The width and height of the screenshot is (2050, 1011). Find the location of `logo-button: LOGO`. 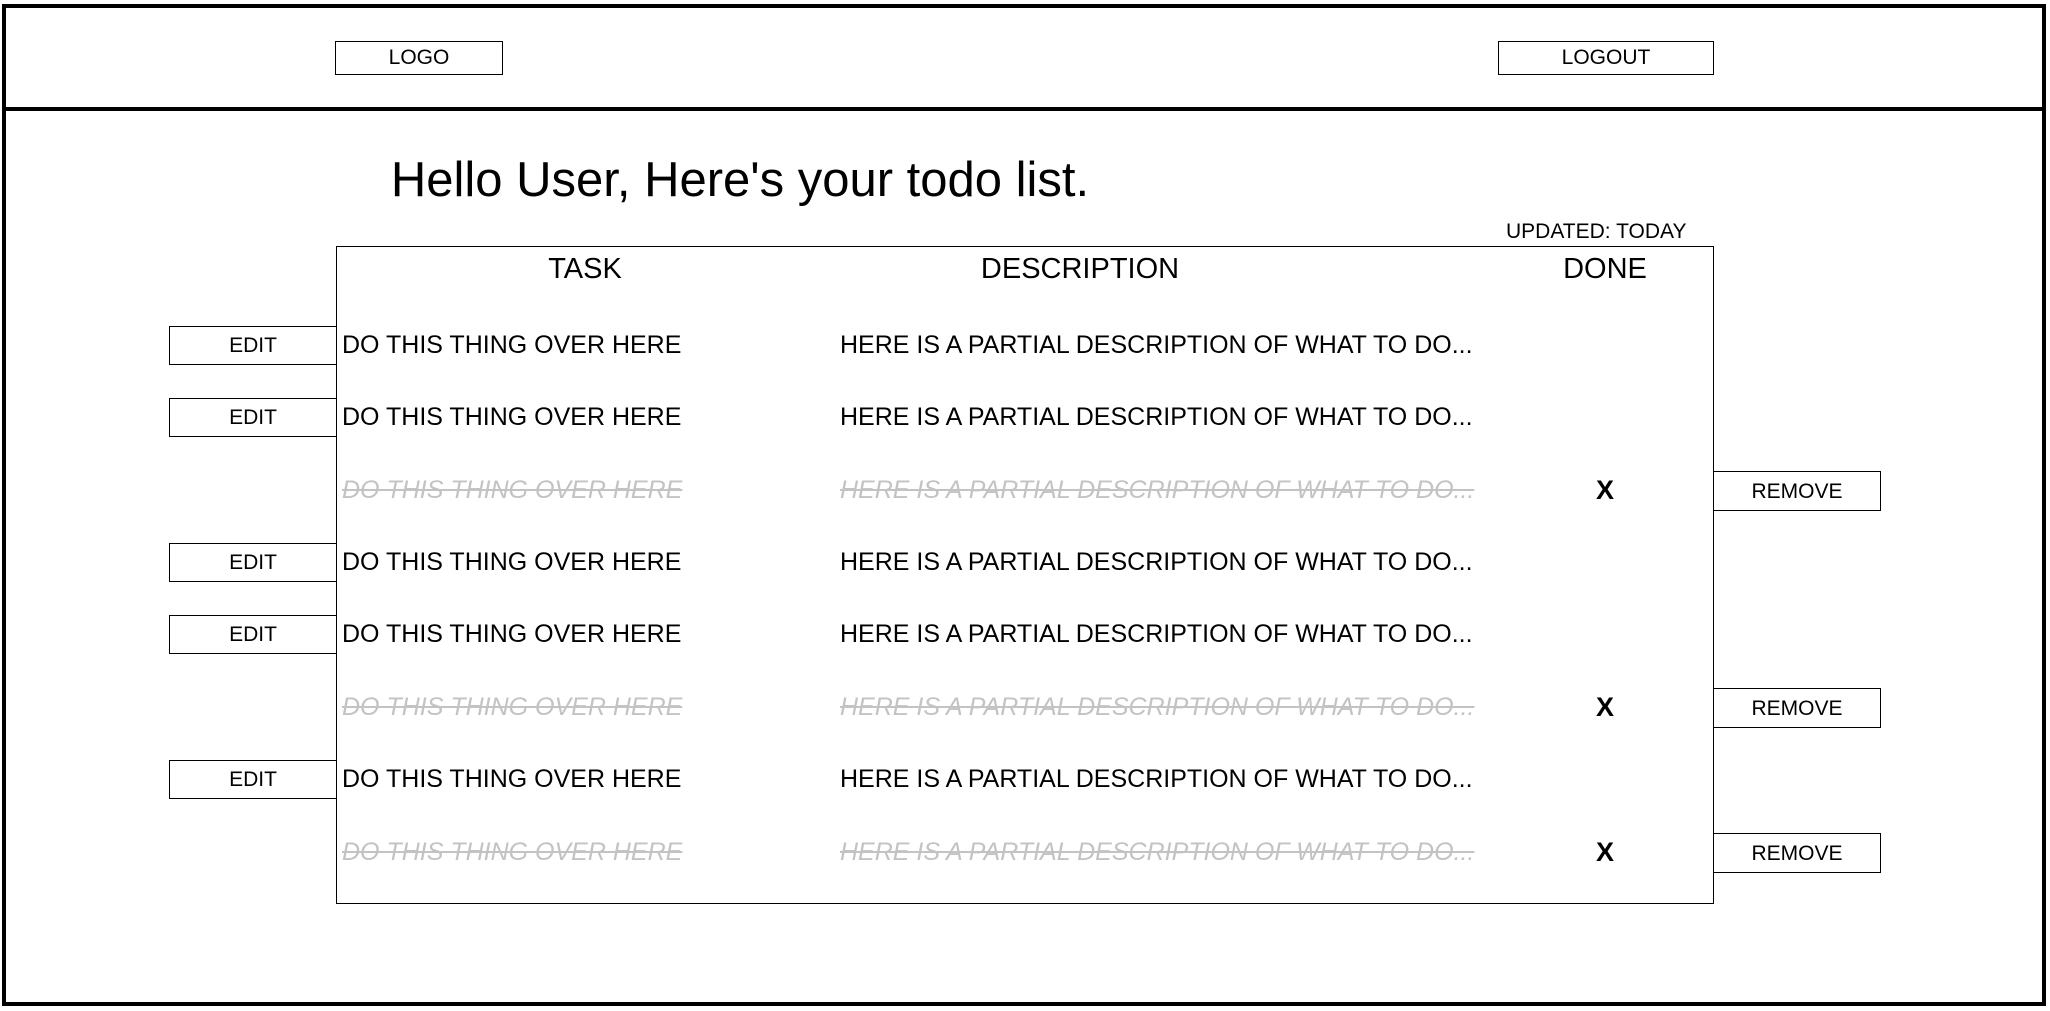

logo-button: LOGO is located at coordinates (419, 58).